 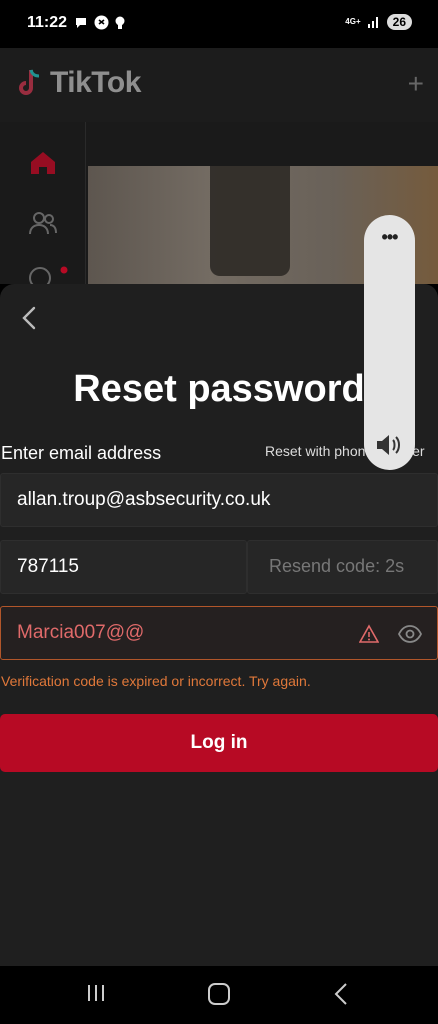 I want to click on side-nav, so click(x=43, y=203).